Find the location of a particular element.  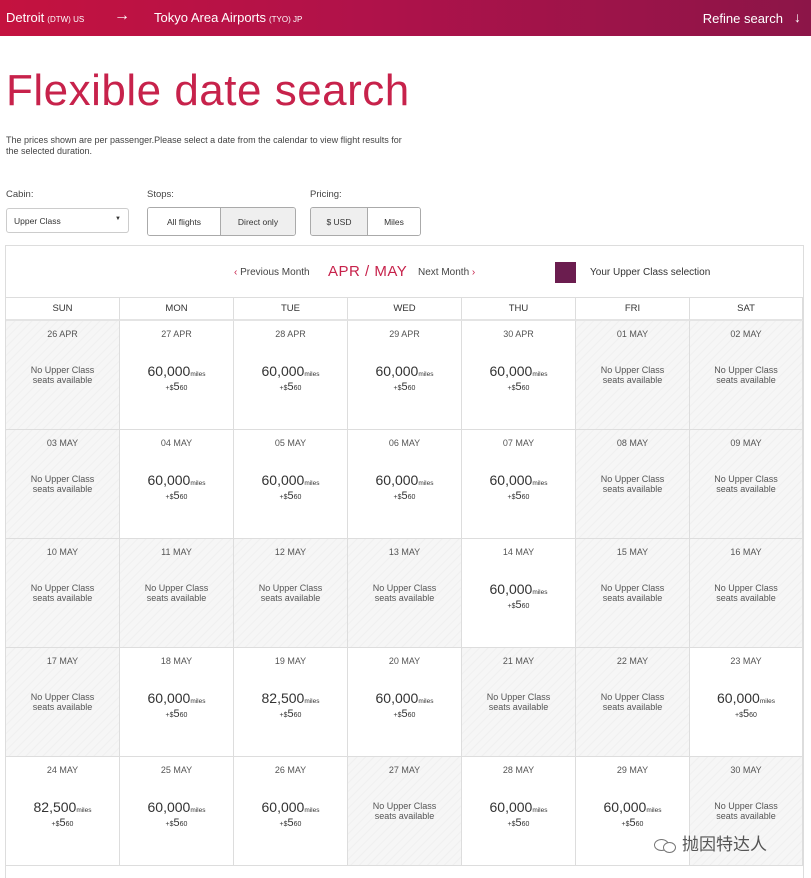

day-date: 07 MAY is located at coordinates (518, 443).